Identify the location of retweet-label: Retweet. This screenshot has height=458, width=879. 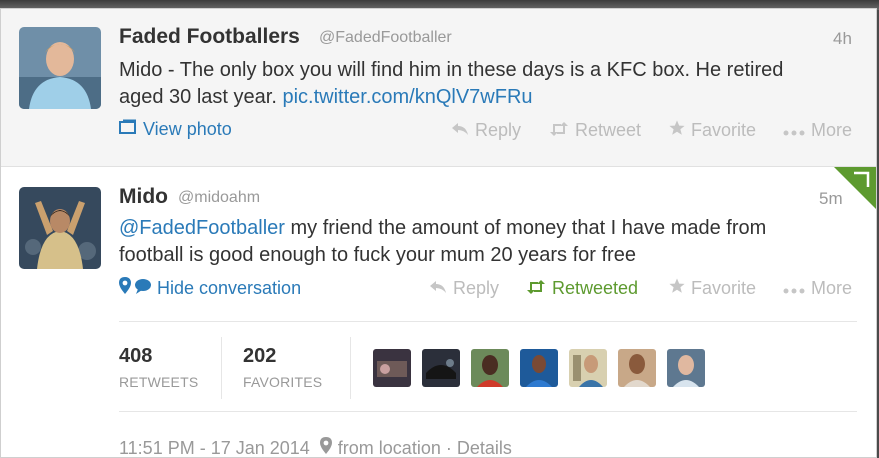
(608, 130).